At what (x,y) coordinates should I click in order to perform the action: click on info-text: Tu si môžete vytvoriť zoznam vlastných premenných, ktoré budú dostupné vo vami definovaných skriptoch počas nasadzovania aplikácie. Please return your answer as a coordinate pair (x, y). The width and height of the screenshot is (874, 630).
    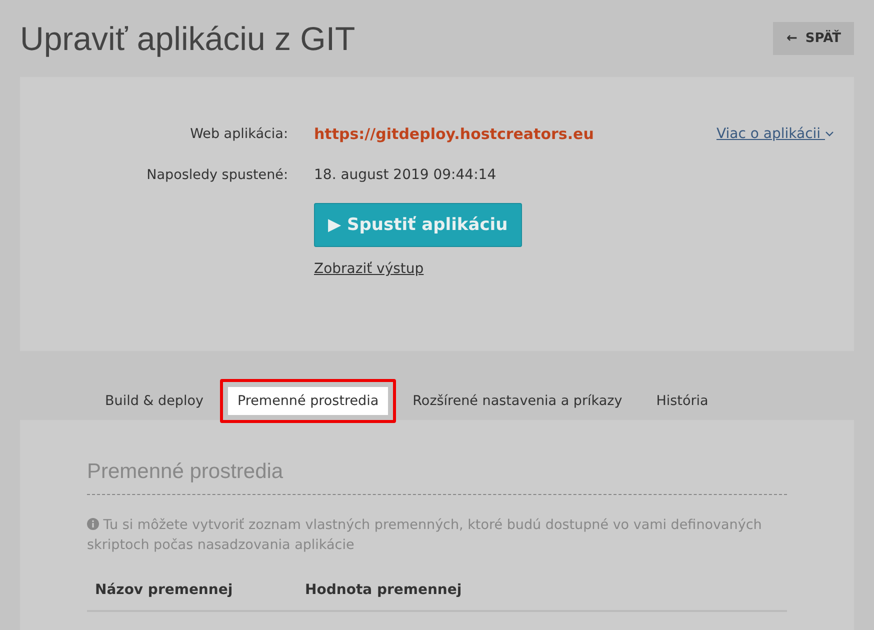
    Looking at the image, I should click on (425, 536).